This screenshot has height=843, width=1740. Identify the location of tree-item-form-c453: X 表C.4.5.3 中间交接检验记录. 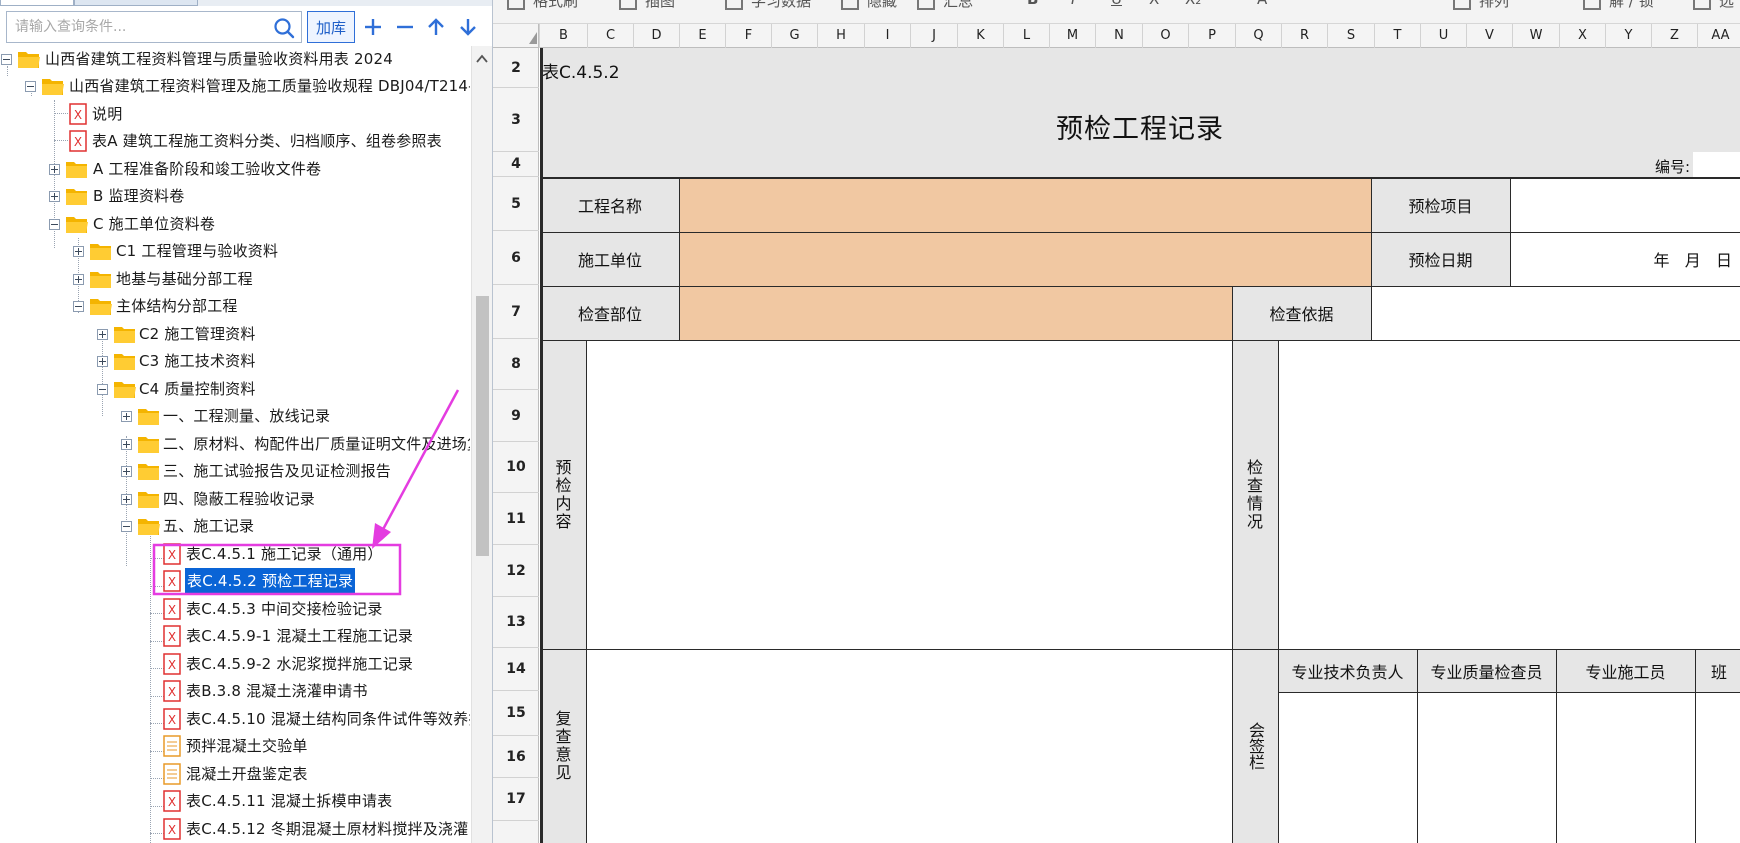
(235, 609).